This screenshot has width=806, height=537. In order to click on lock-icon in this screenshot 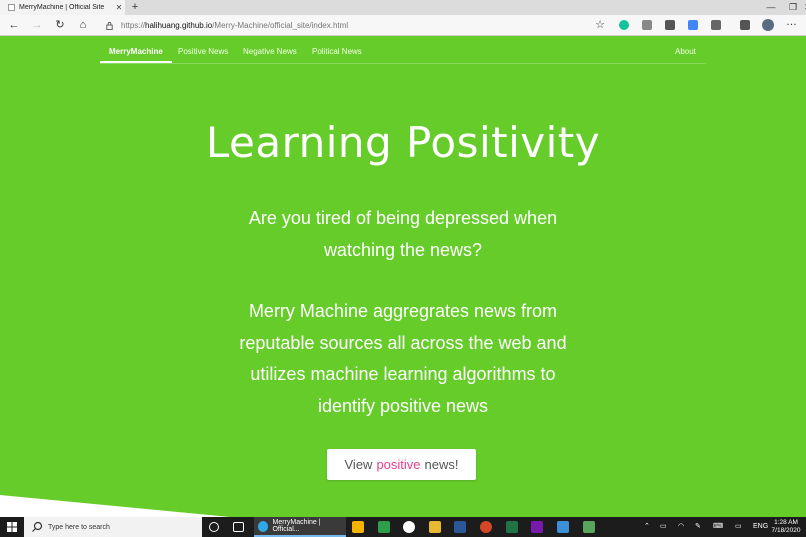, I will do `click(109, 25)`.